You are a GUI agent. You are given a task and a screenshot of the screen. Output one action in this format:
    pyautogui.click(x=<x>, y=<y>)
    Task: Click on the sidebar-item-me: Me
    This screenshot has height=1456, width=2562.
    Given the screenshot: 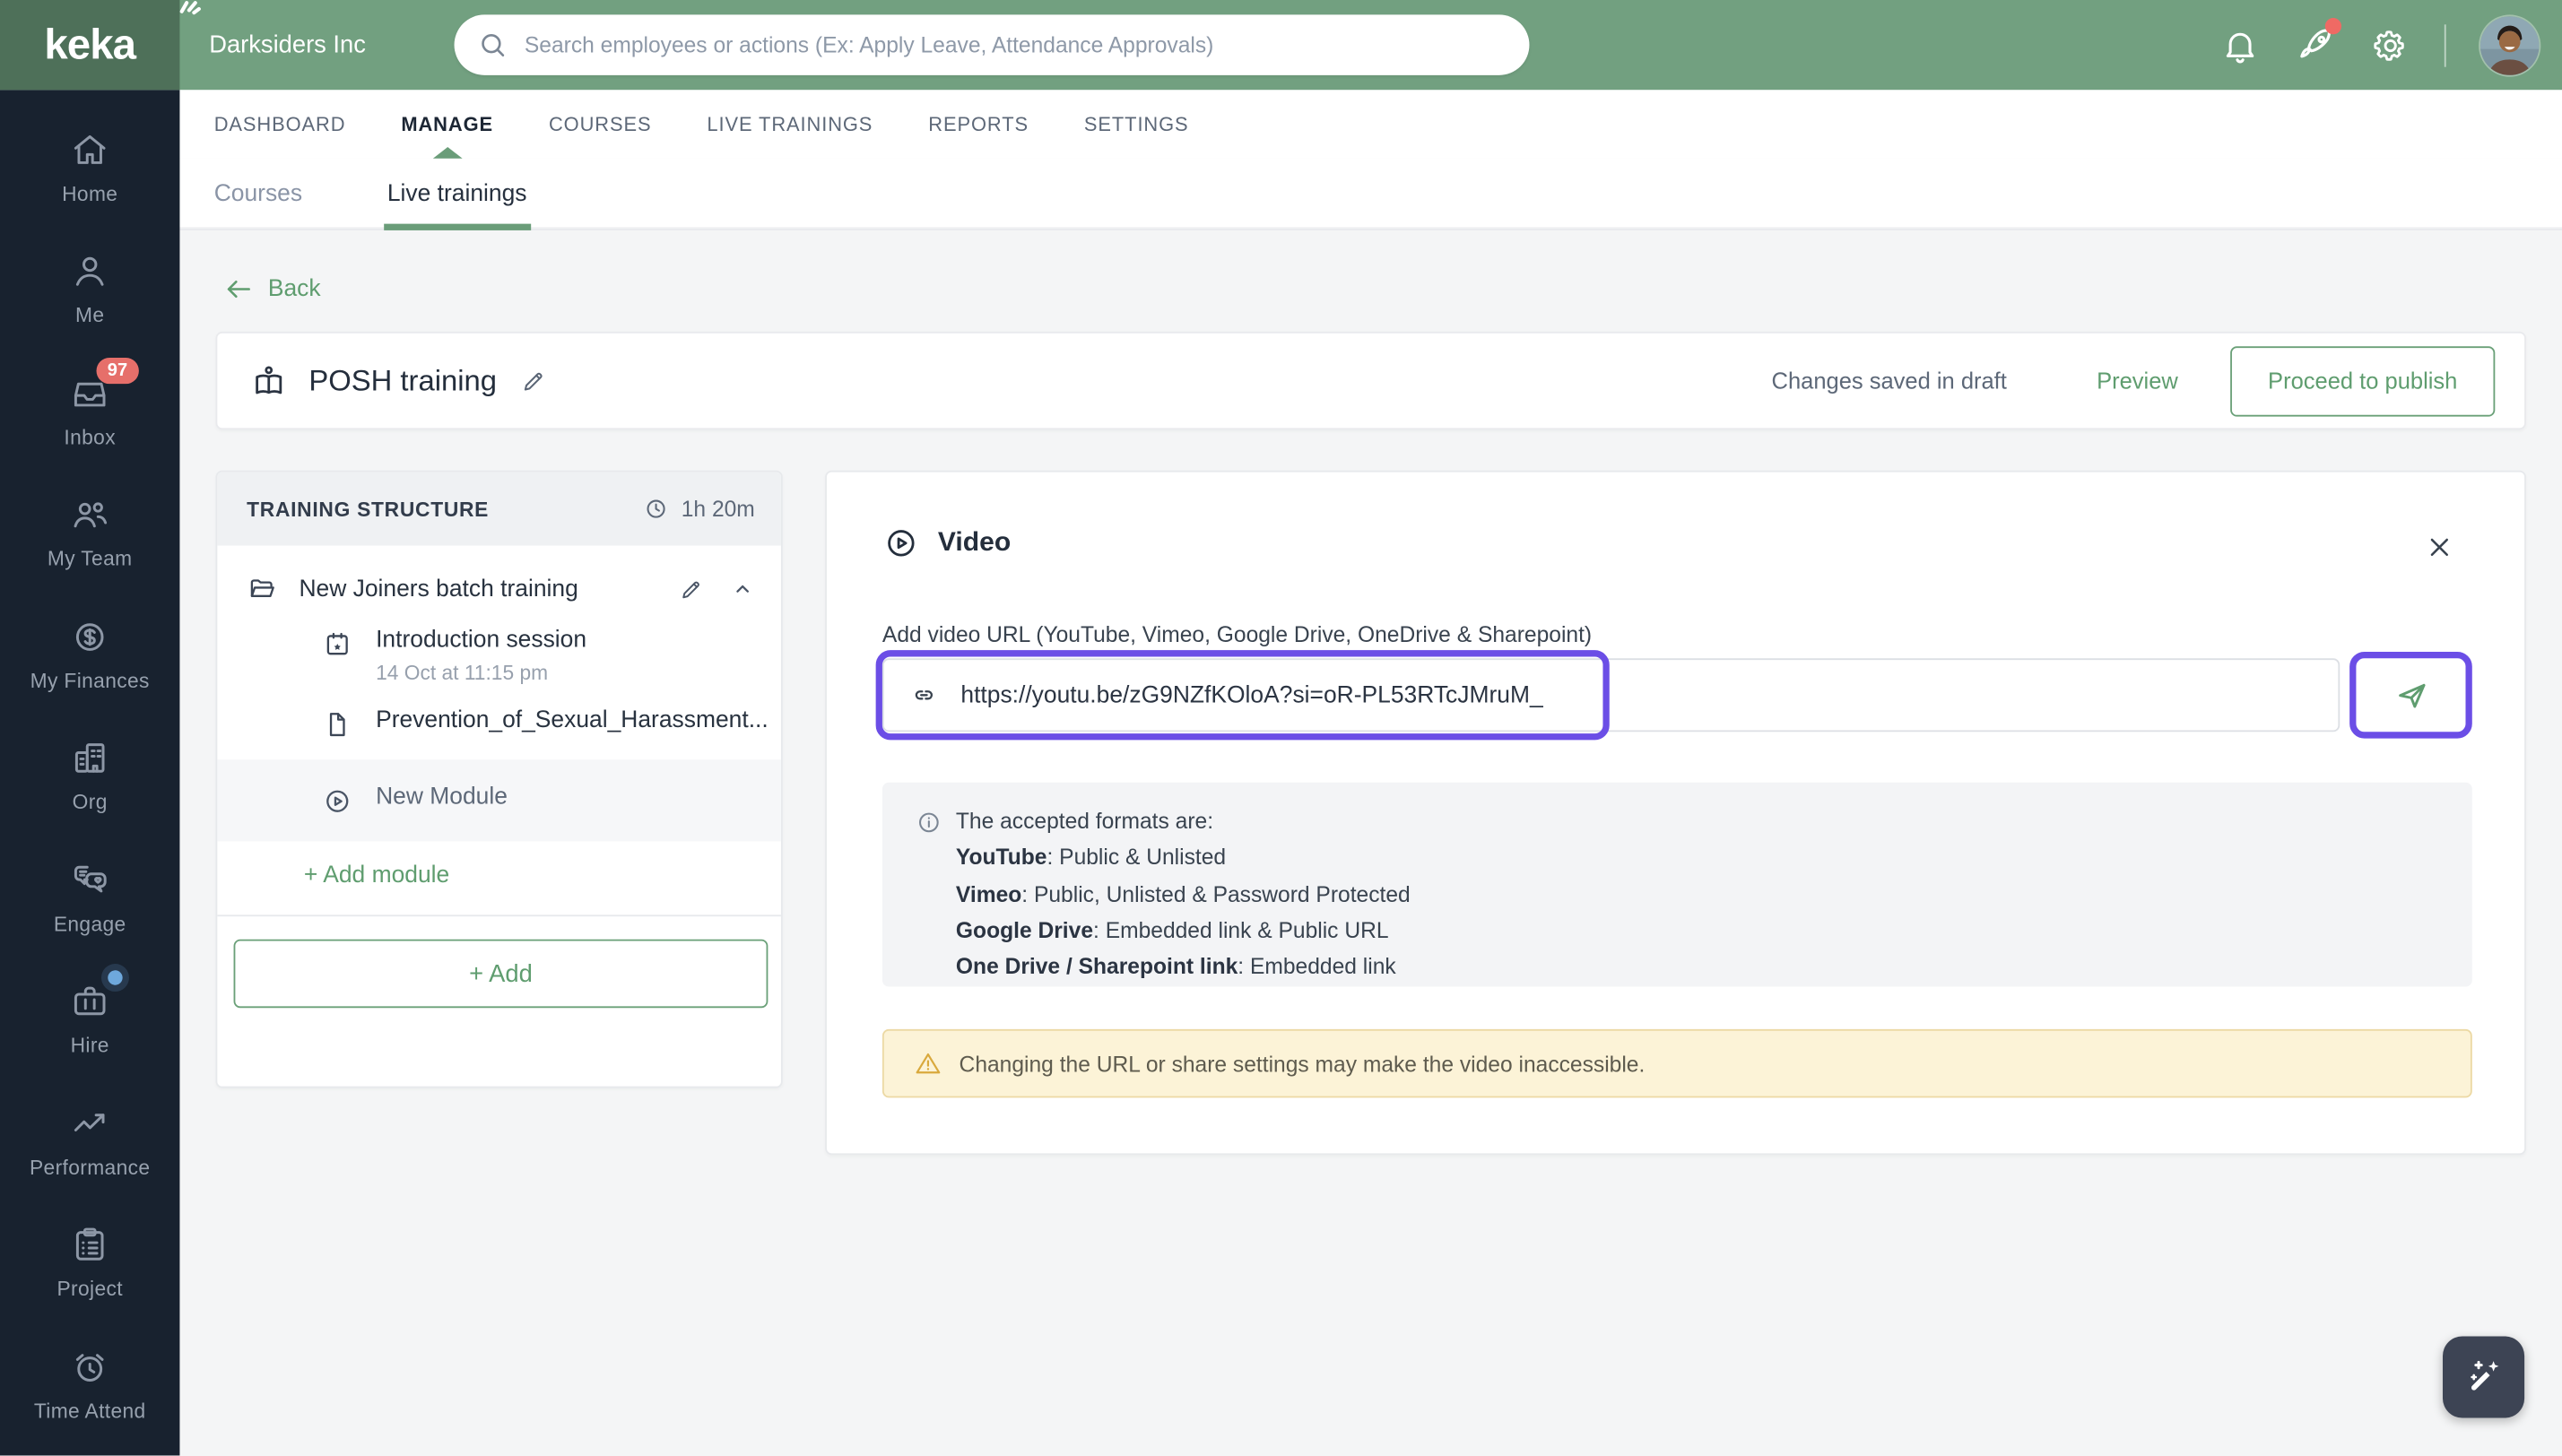 What is the action you would take?
    pyautogui.click(x=89, y=289)
    